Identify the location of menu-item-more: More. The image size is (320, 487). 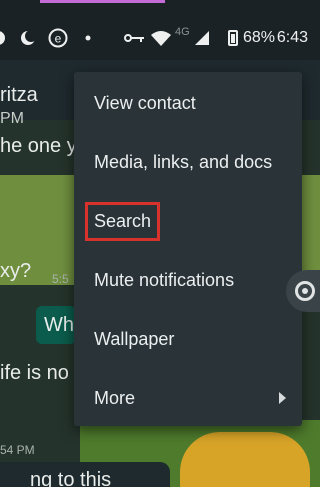
(188, 398).